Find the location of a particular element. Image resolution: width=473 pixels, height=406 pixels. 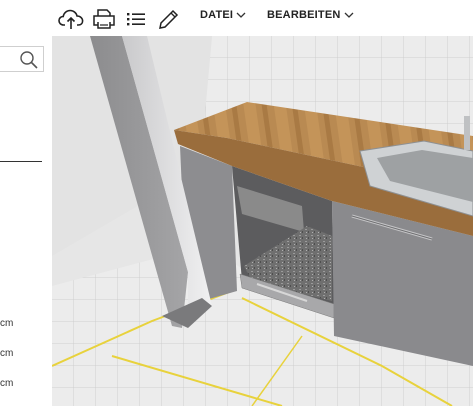

panel-divider is located at coordinates (21, 161).